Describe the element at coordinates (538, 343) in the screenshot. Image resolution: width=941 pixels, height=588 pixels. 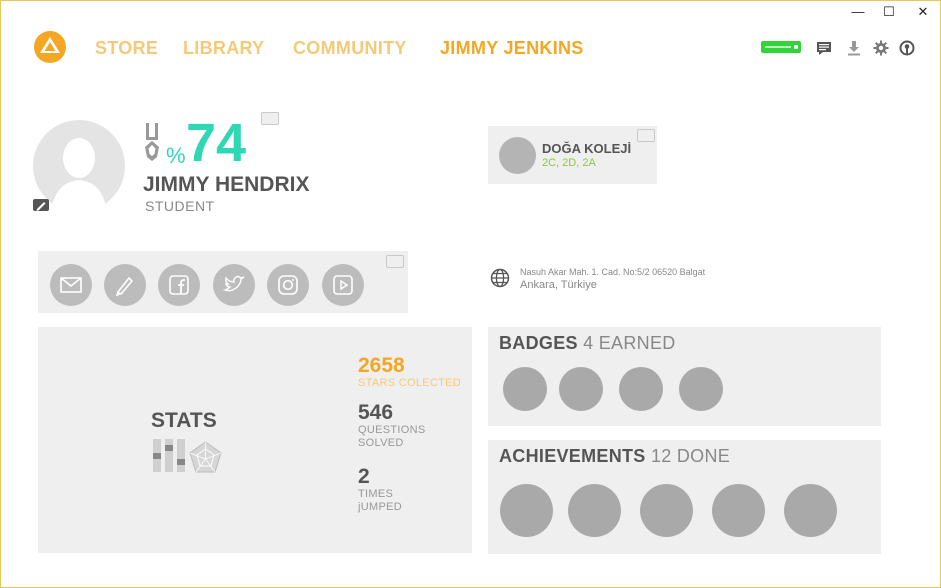
I see `badges-title-main: BADGES` at that location.